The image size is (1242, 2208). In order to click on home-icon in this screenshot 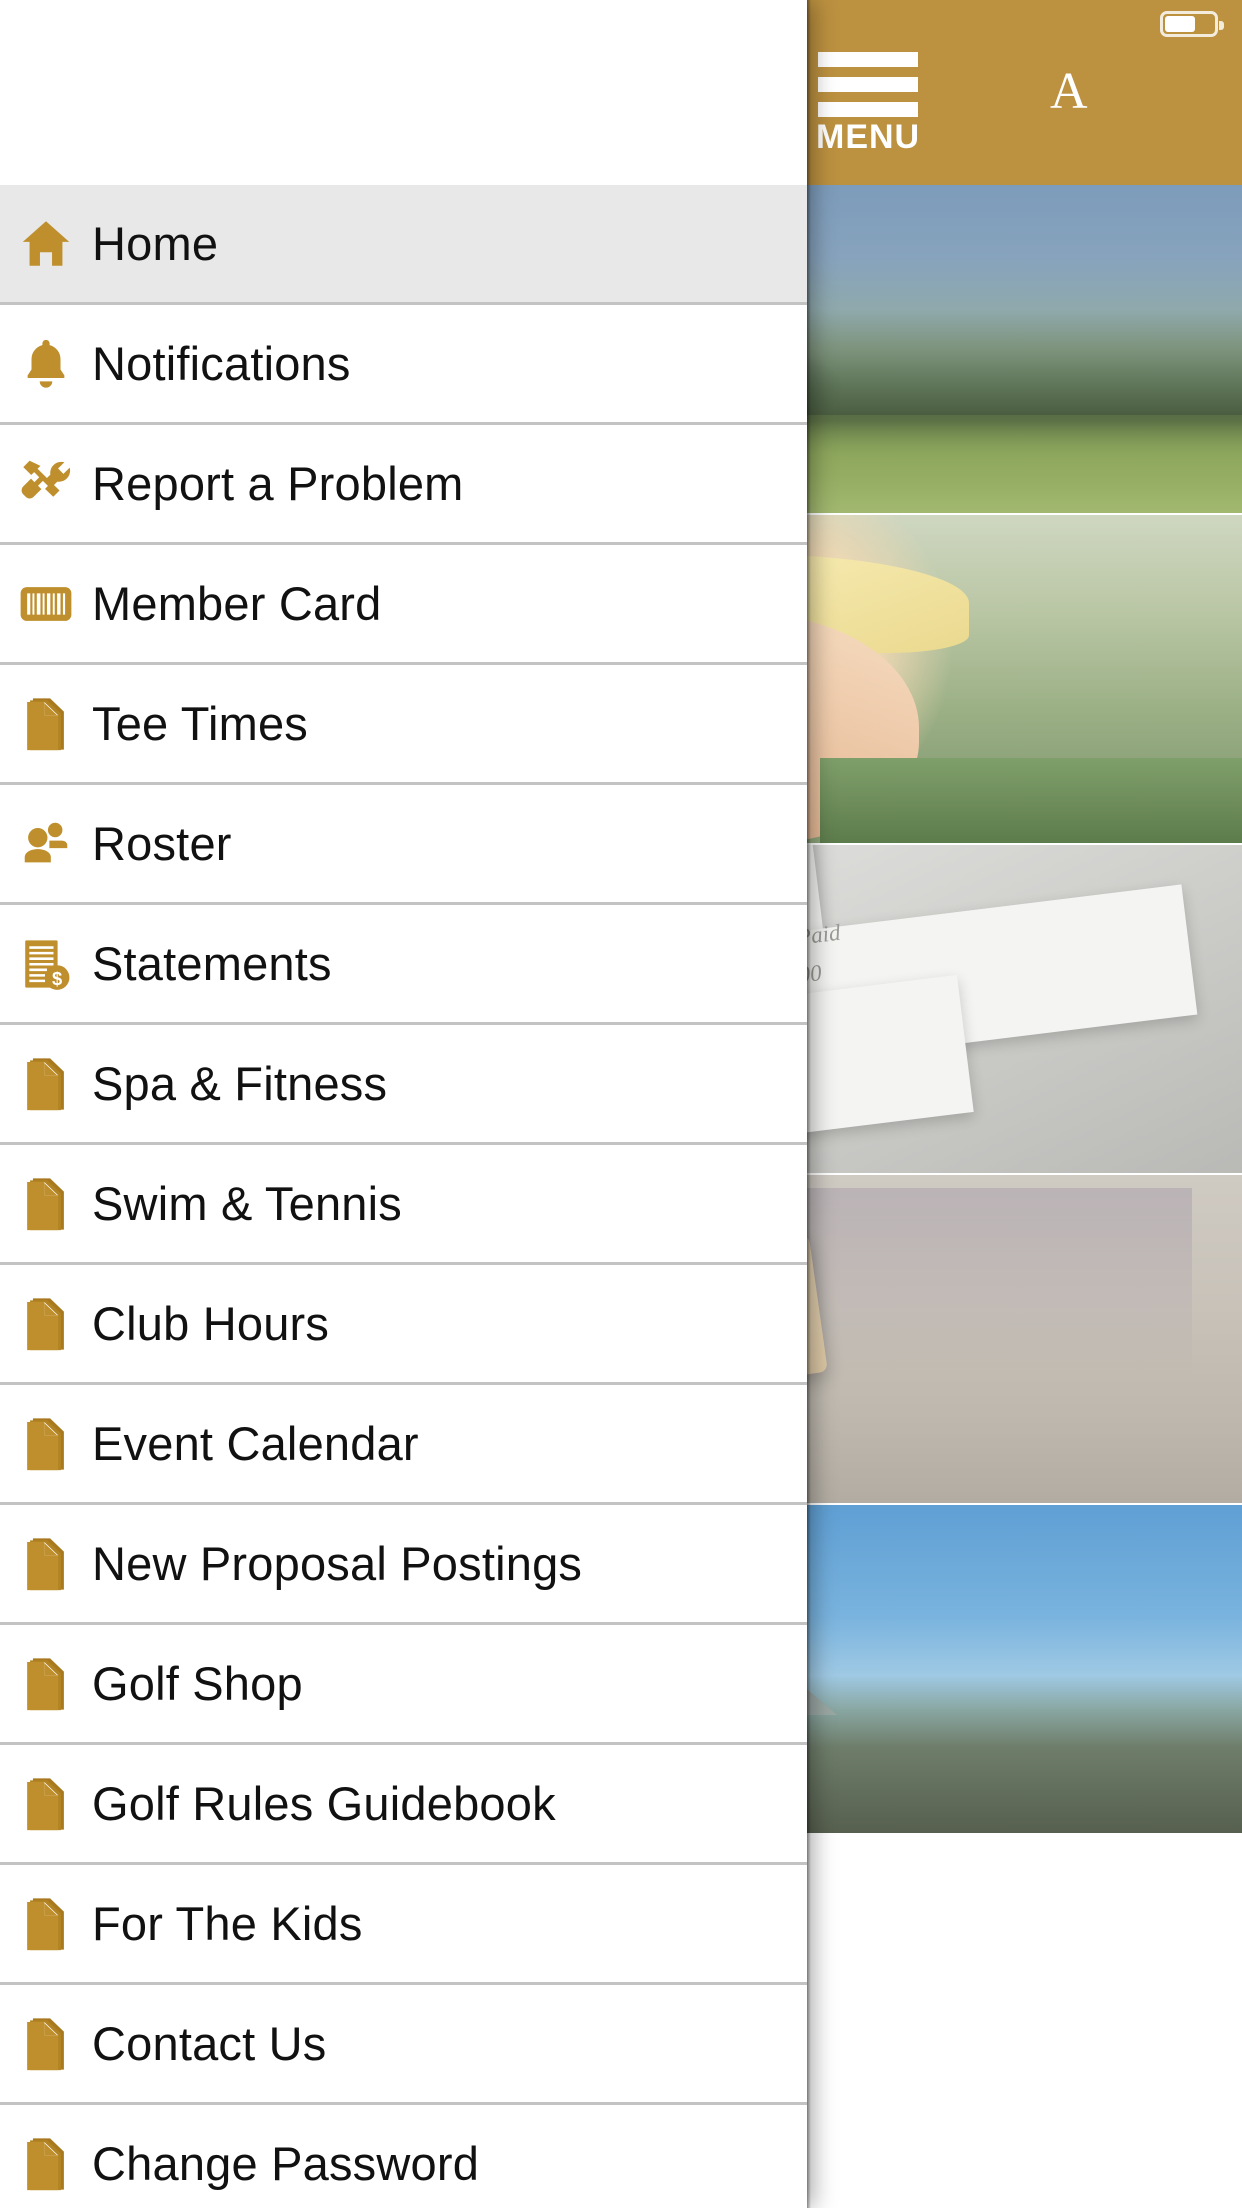, I will do `click(46, 244)`.